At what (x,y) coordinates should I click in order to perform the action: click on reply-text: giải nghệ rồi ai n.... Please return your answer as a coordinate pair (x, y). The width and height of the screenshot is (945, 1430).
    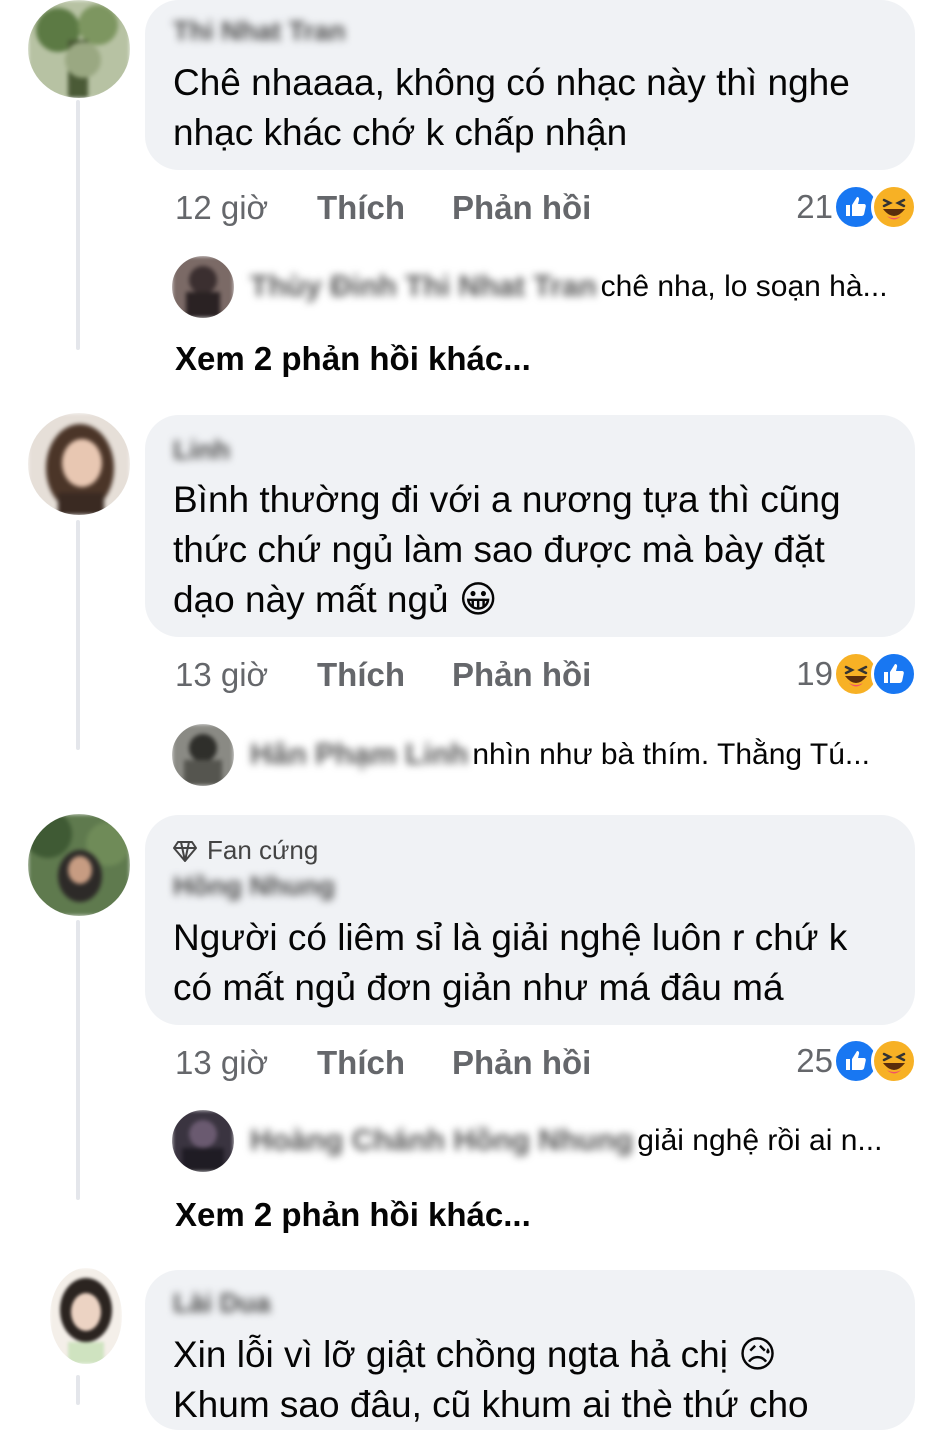
    Looking at the image, I should click on (760, 1140).